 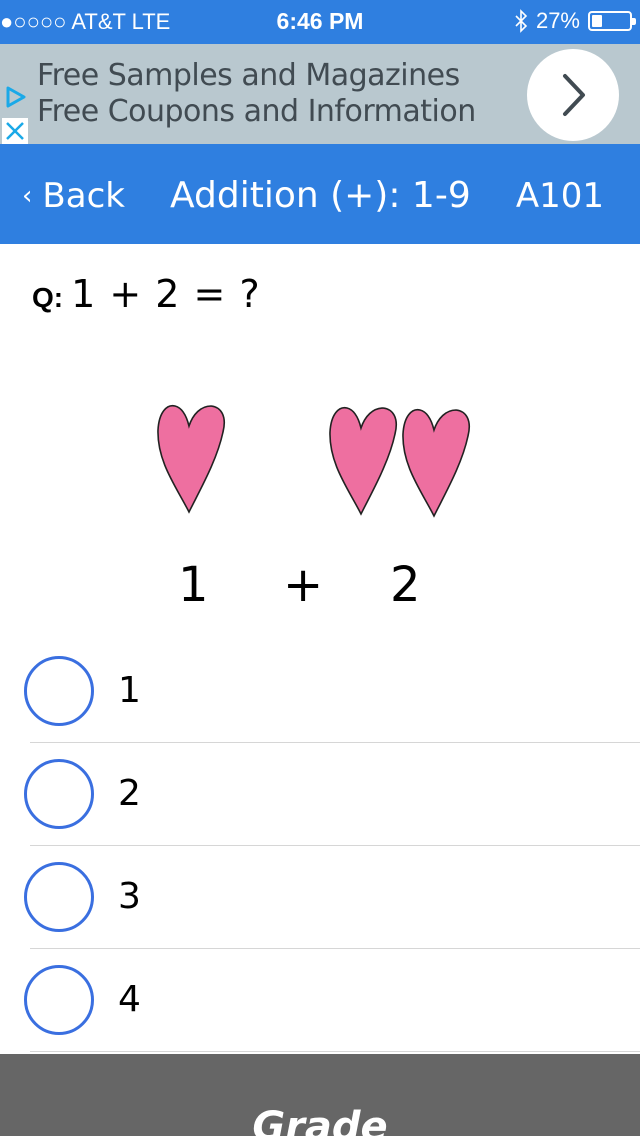 I want to click on chevron-right-icon, so click(x=574, y=95).